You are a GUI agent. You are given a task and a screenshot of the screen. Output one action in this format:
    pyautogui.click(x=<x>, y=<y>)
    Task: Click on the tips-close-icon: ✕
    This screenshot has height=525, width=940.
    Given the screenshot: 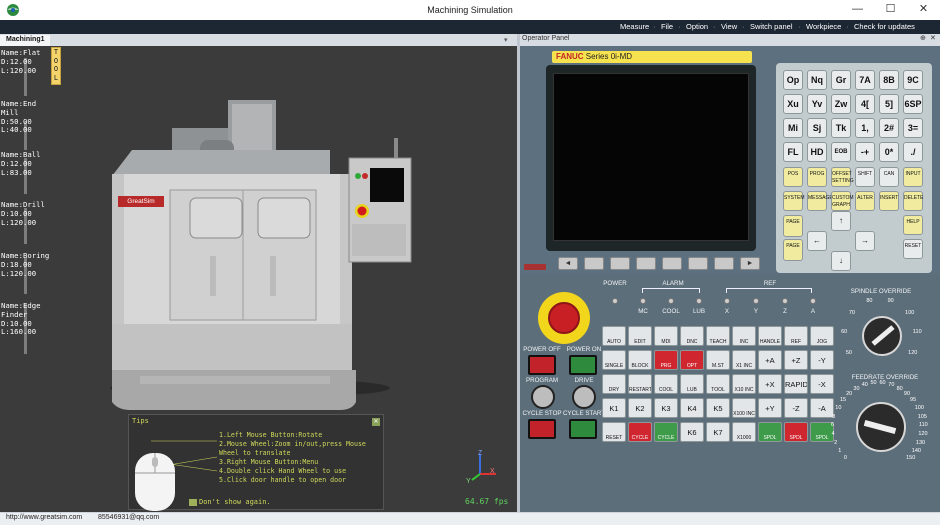 What is the action you would take?
    pyautogui.click(x=376, y=422)
    